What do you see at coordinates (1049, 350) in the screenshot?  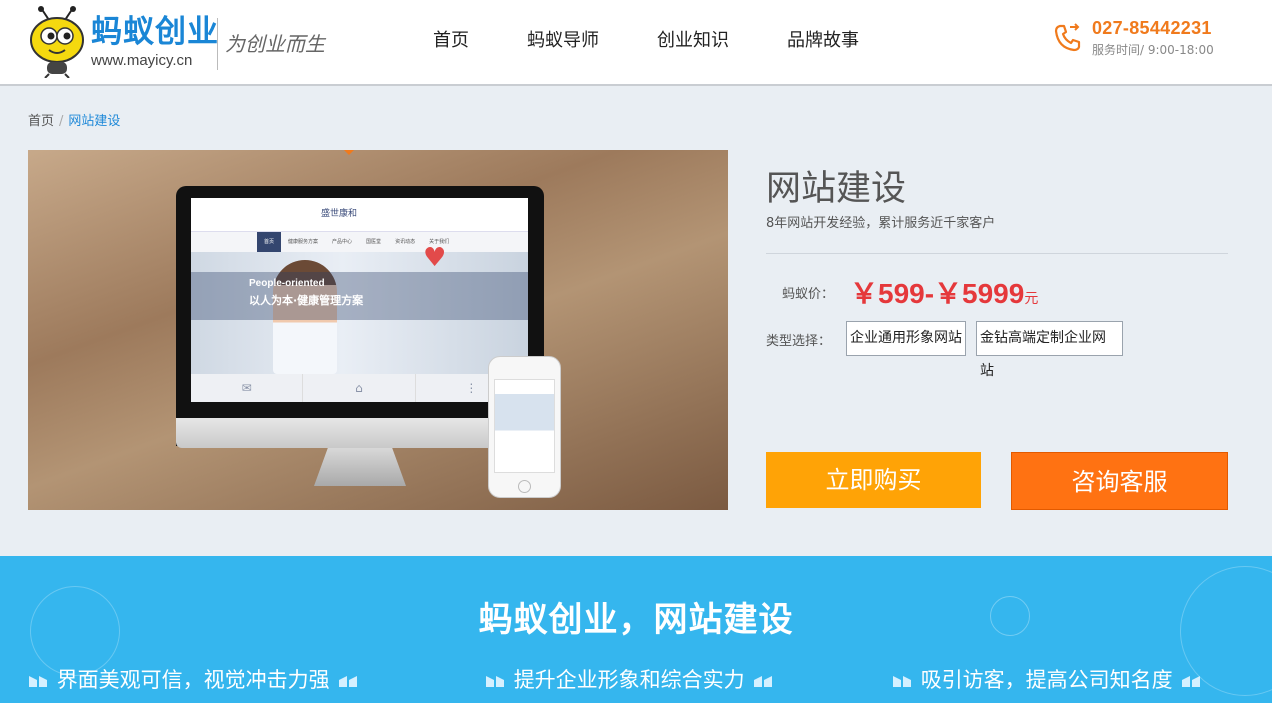 I see `option-premium-site: 金钻高端定制企业网站` at bounding box center [1049, 350].